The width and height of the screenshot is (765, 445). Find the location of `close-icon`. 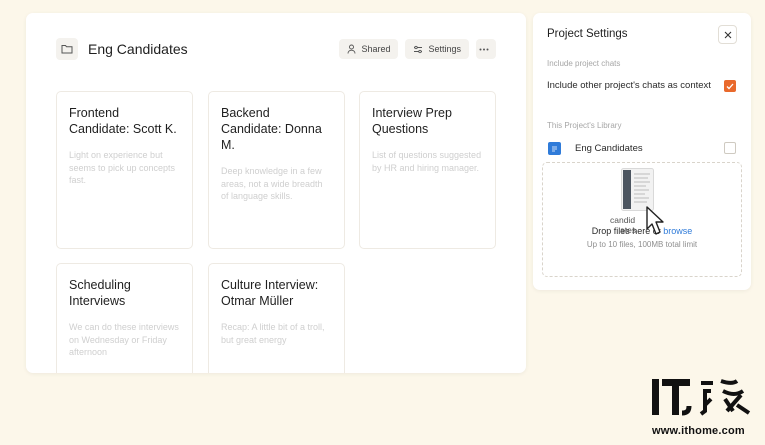

close-icon is located at coordinates (727, 34).